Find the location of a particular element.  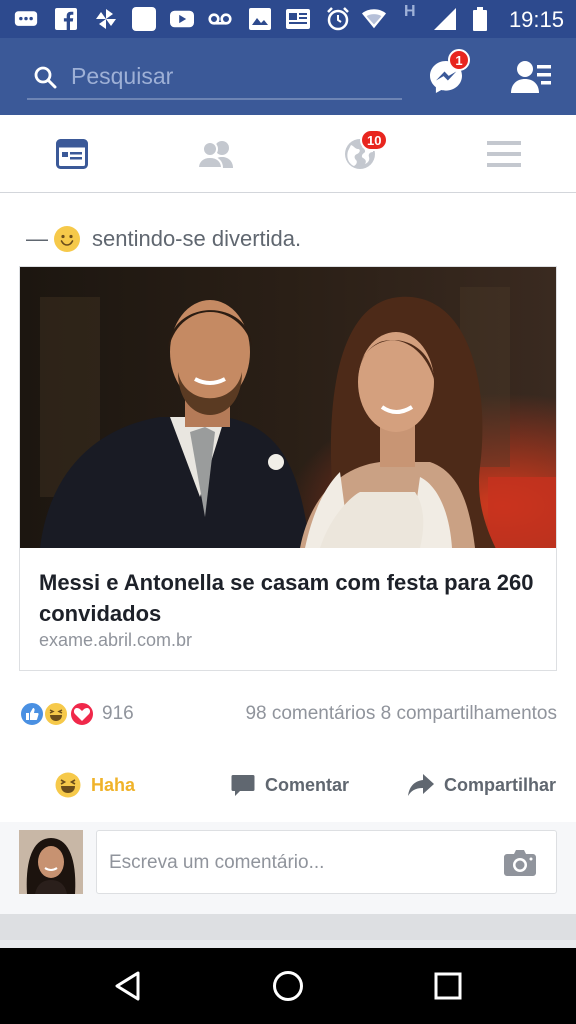

notifications-badge: 10 is located at coordinates (374, 140).